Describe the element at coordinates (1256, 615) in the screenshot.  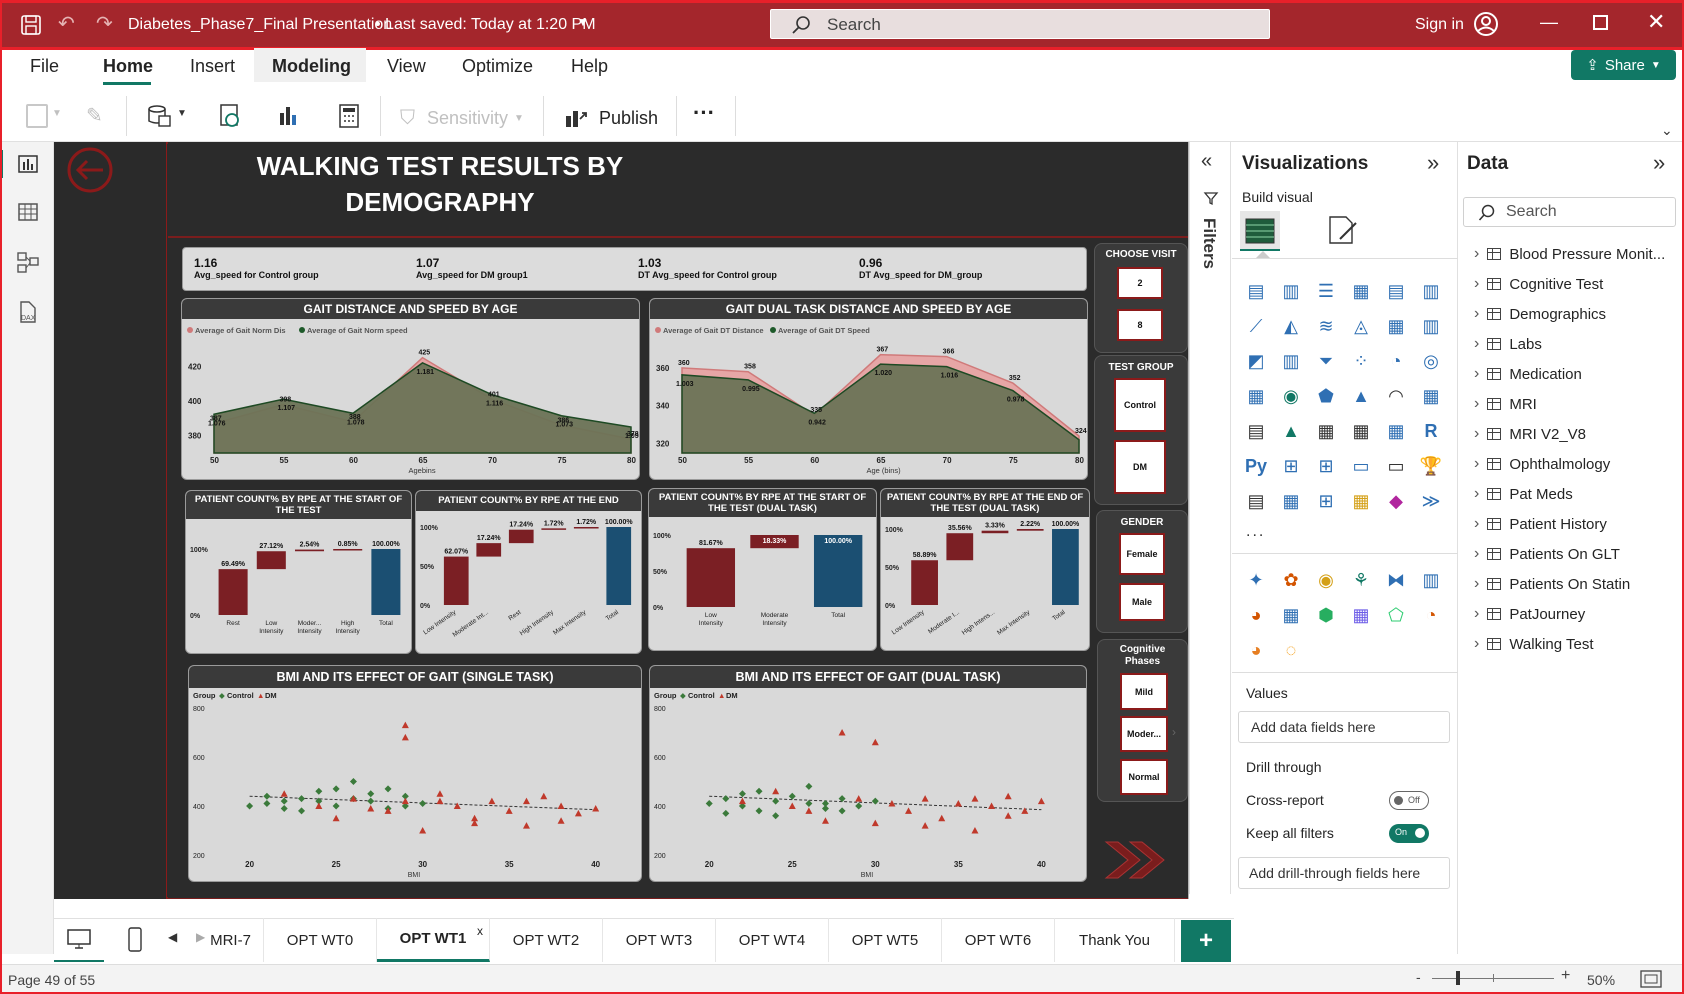
I see `custom-visual-icon: ◕` at that location.